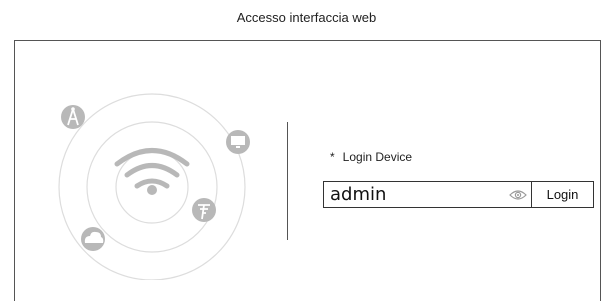 The width and height of the screenshot is (613, 301). I want to click on vertical-divider, so click(287, 181).